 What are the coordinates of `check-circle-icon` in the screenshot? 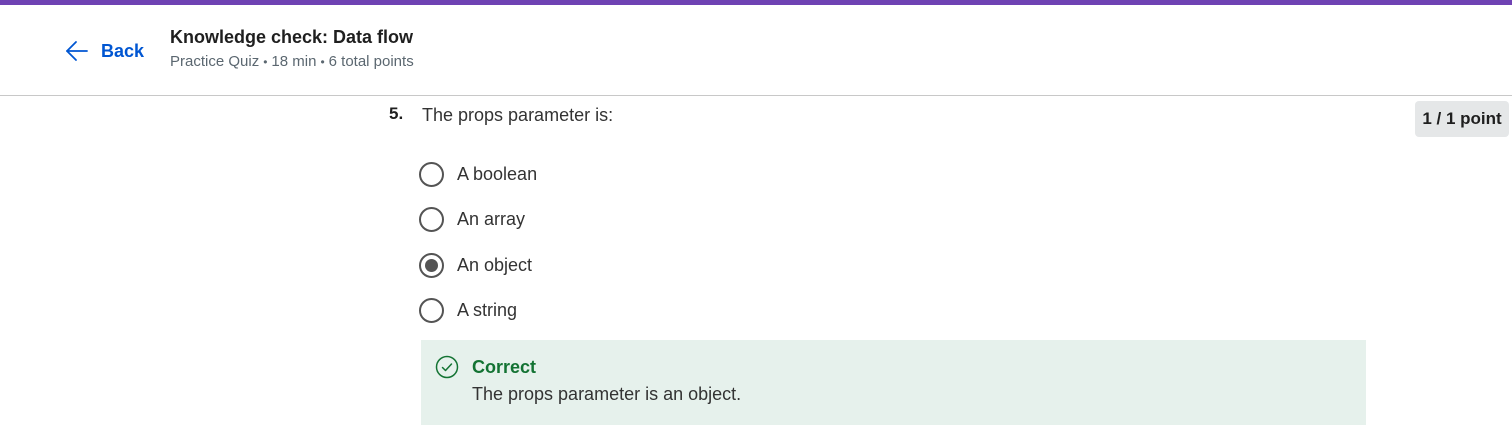 It's located at (447, 367).